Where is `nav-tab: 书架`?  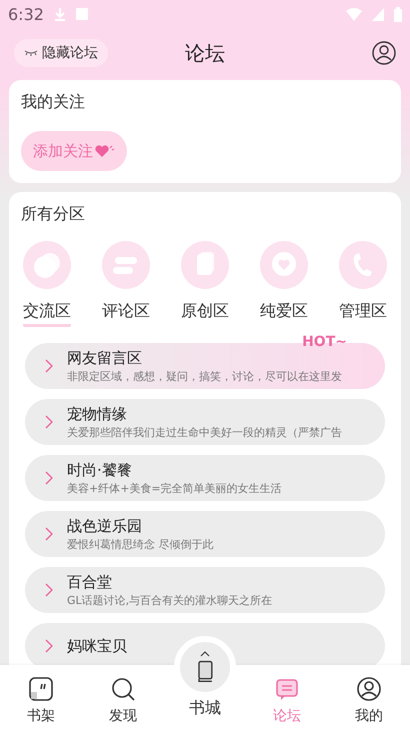
nav-tab: 书架 is located at coordinates (41, 697).